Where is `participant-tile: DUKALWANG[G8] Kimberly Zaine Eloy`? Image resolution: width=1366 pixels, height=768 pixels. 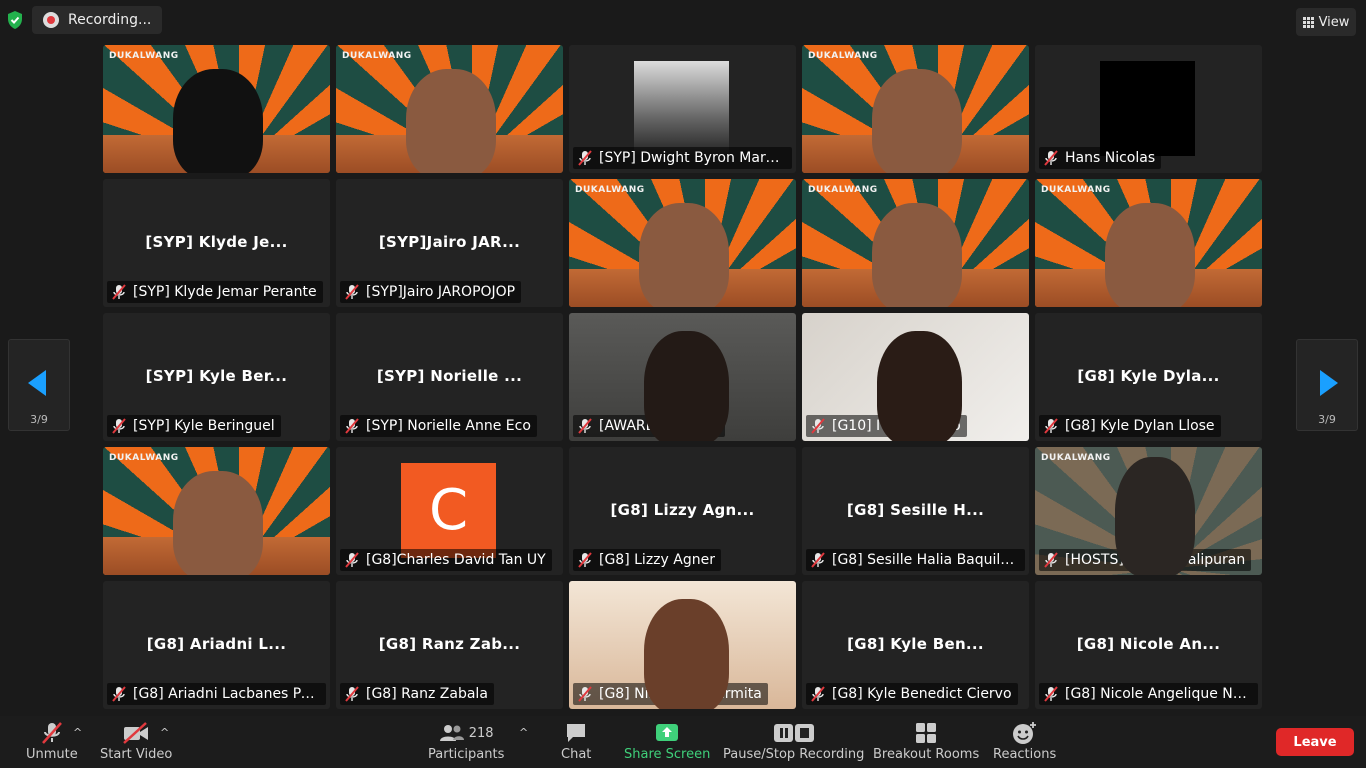
participant-tile: DUKALWANG[G8] Kimberly Zaine Eloy is located at coordinates (216, 511).